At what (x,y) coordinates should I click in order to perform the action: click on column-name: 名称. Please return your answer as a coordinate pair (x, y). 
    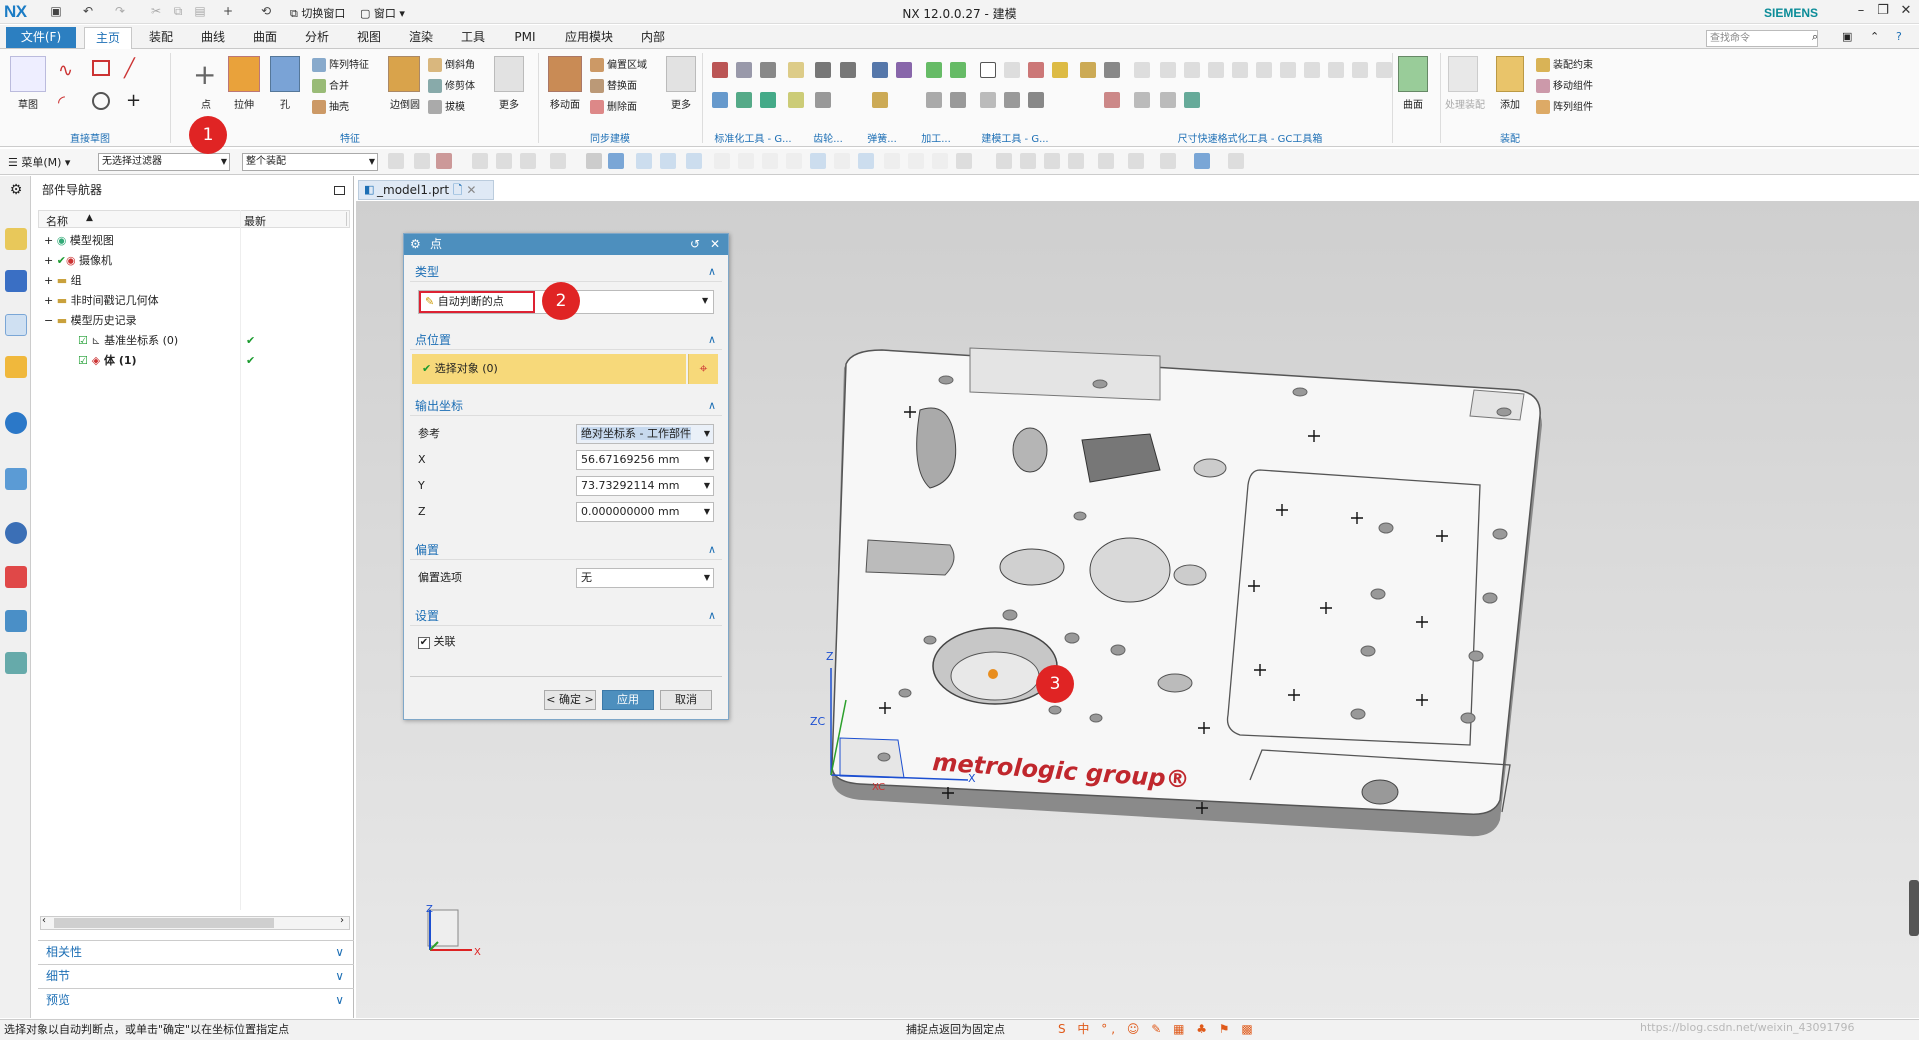
    Looking at the image, I should click on (57, 221).